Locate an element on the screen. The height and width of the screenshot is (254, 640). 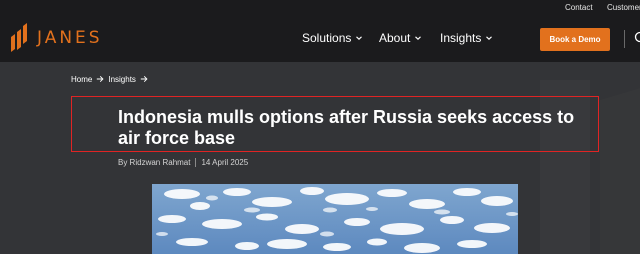
utility-bar: Contact Customer is located at coordinates (320, 8).